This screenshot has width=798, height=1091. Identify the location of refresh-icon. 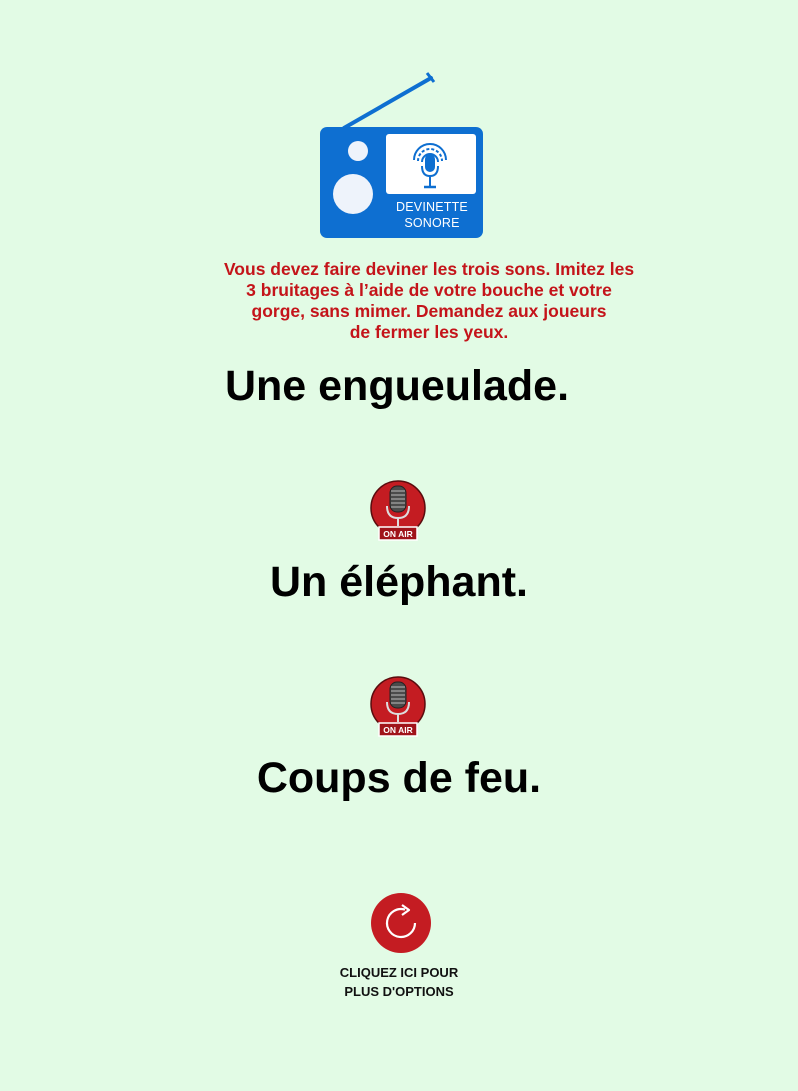
(401, 921).